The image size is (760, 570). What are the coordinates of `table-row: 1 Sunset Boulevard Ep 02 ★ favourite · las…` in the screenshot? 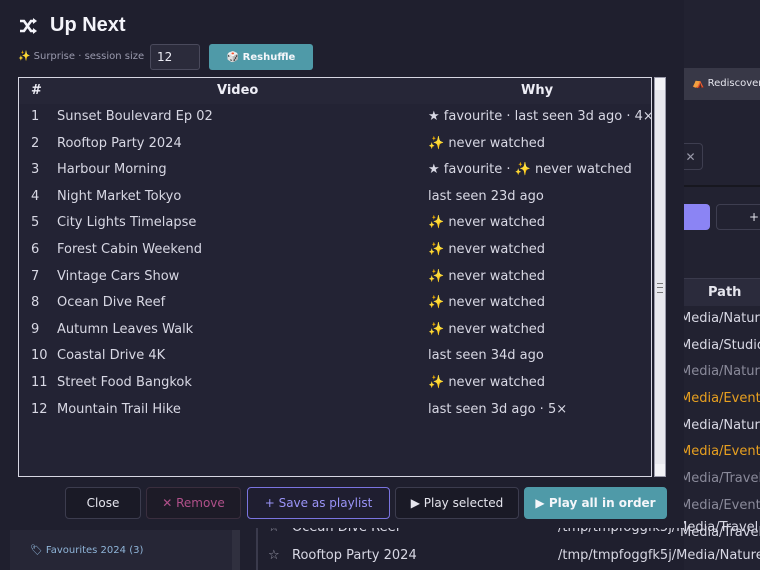 It's located at (335, 117).